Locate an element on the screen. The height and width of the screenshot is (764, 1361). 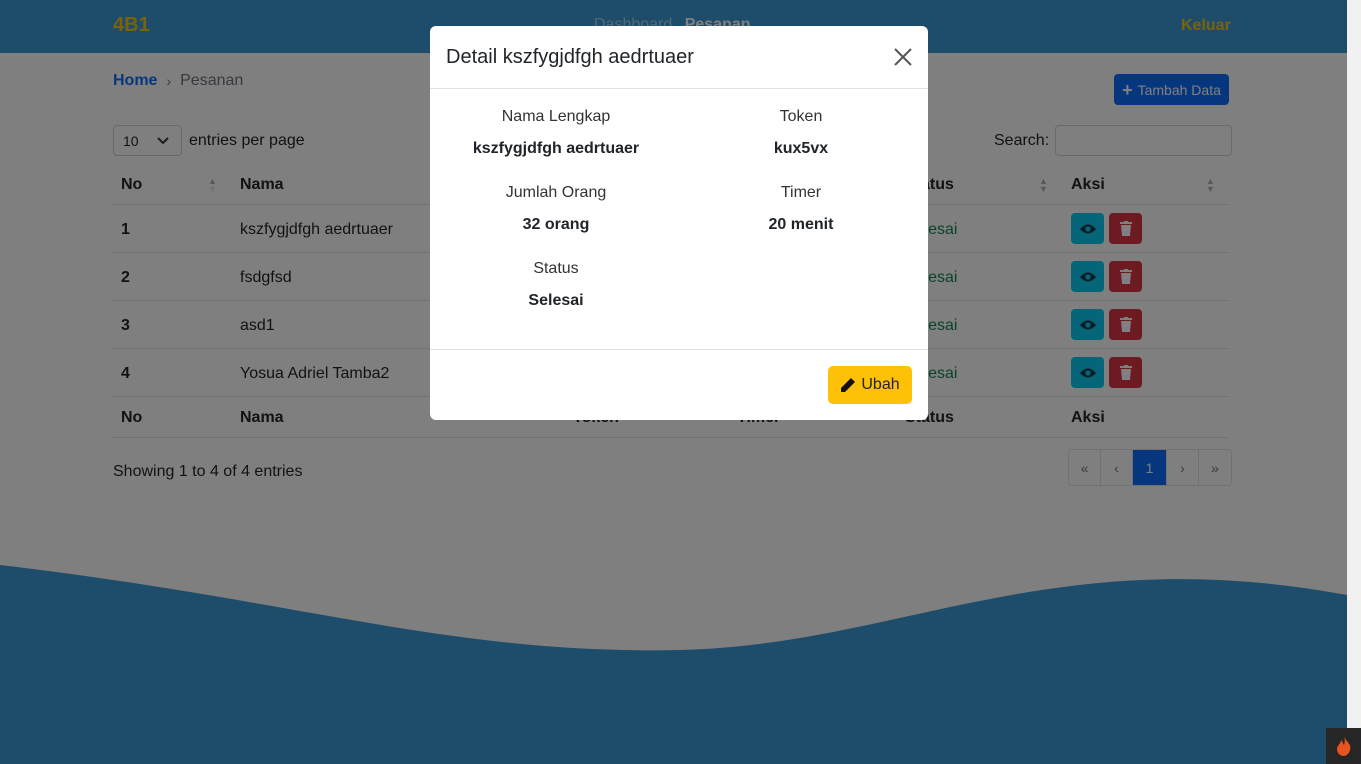
flame-icon is located at coordinates (1343, 746).